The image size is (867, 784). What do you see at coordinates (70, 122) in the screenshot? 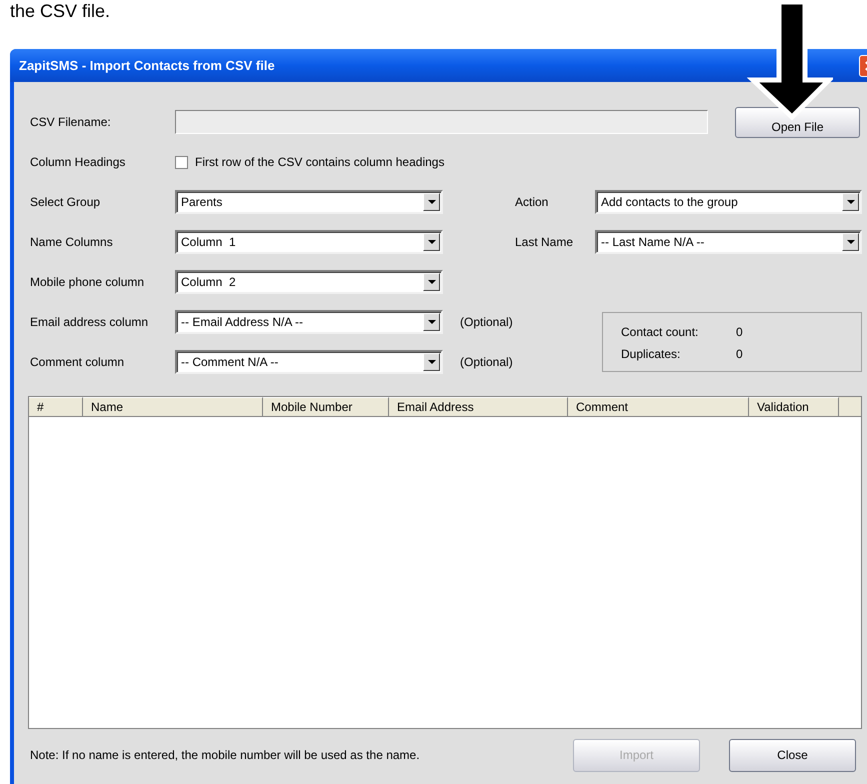
I see `field-label: CSV Filename:` at bounding box center [70, 122].